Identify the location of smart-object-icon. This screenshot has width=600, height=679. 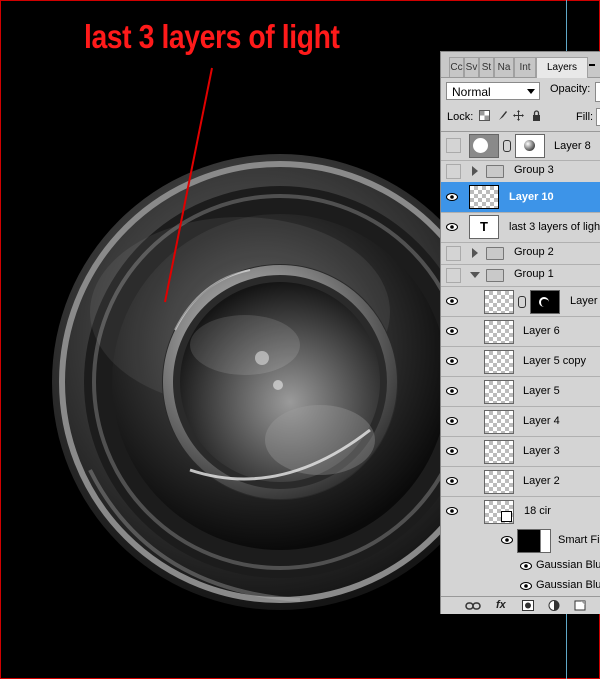
(506, 516).